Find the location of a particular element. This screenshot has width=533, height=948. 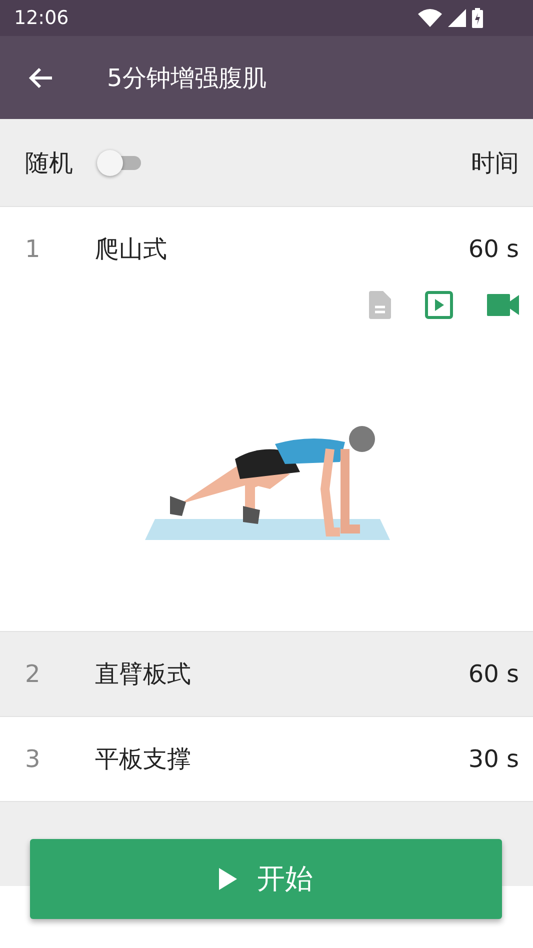

status-time: 12:06 is located at coordinates (41, 18).